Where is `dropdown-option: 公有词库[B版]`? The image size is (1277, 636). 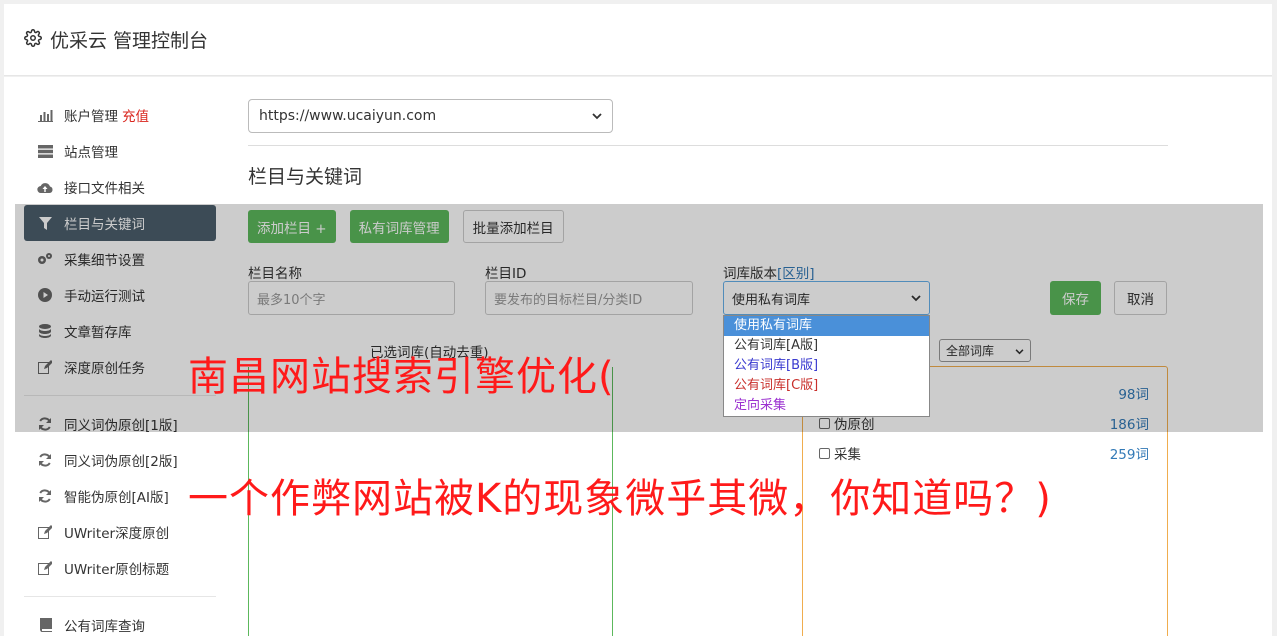
dropdown-option: 公有词库[B版] is located at coordinates (826, 366).